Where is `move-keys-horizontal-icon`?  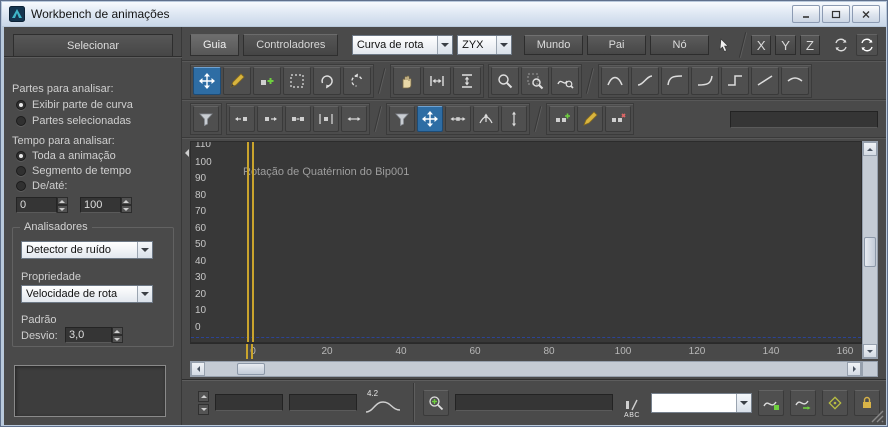 move-keys-horizontal-icon is located at coordinates (458, 119).